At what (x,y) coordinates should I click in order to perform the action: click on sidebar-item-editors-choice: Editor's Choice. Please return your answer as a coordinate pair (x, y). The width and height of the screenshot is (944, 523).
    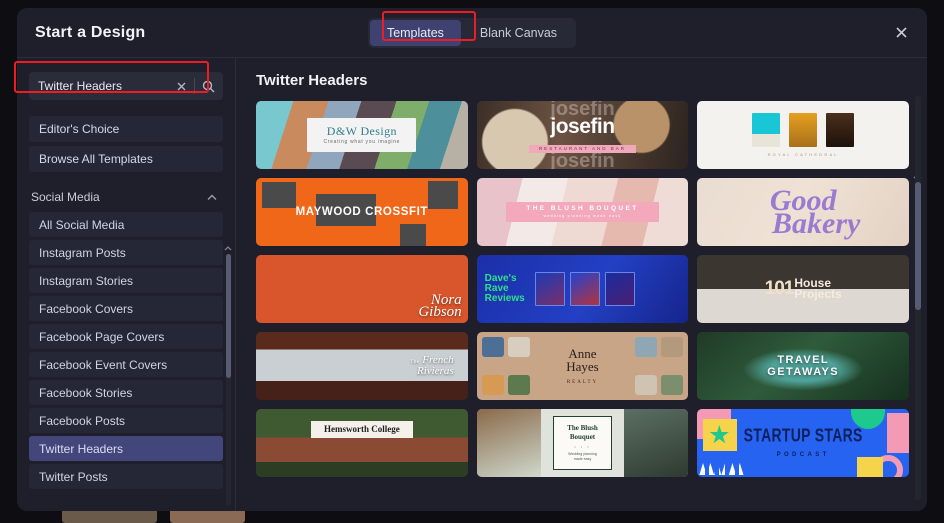
    Looking at the image, I should click on (126, 129).